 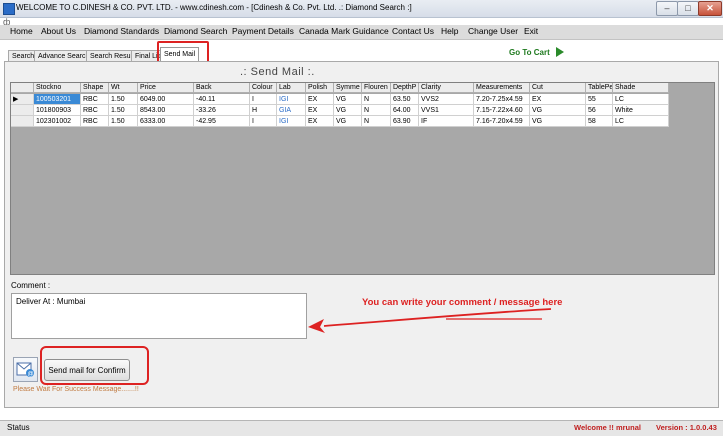 What do you see at coordinates (57, 110) in the screenshot?
I see `table-cell: 101800903` at bounding box center [57, 110].